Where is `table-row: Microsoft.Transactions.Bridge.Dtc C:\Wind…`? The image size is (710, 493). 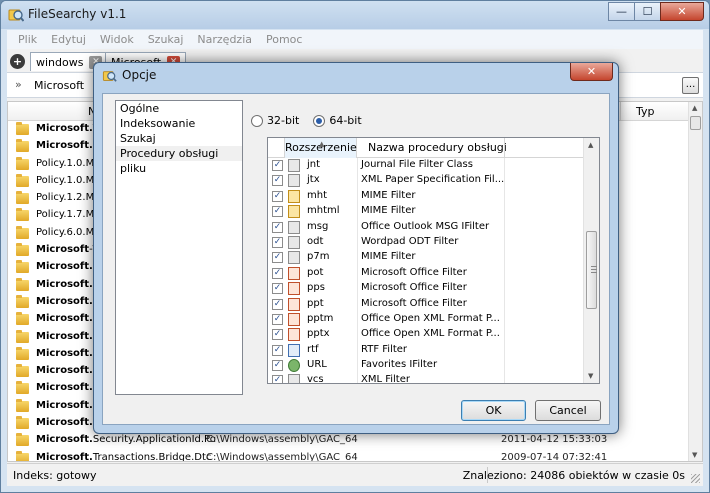
table-row: Microsoft.Transactions.Bridge.Dtc C:\Wind… is located at coordinates (348, 456).